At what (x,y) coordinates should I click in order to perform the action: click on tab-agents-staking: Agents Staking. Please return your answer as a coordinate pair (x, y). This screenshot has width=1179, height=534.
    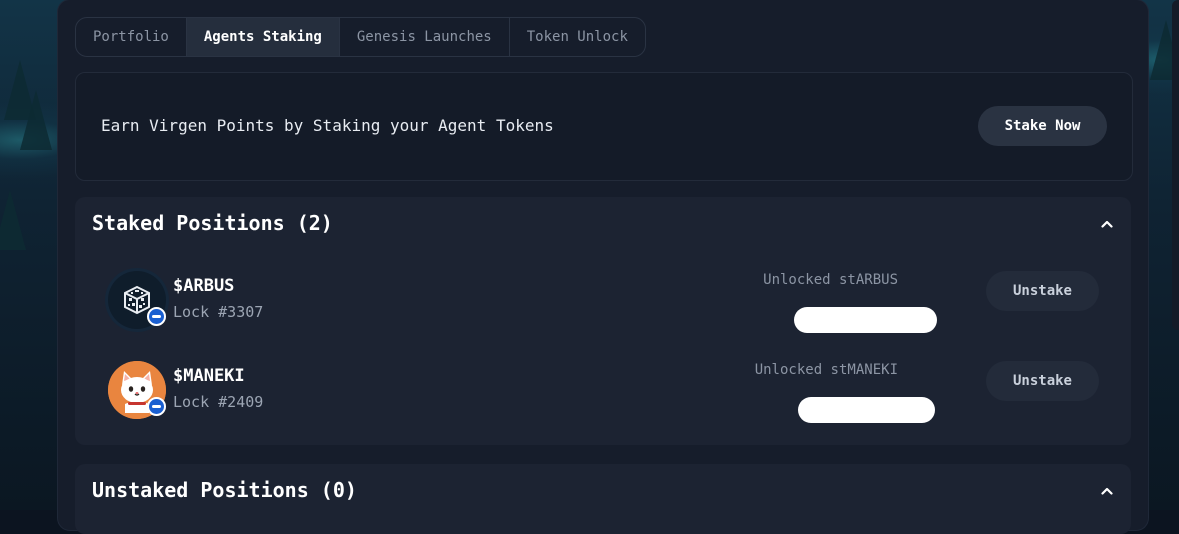
    Looking at the image, I should click on (263, 37).